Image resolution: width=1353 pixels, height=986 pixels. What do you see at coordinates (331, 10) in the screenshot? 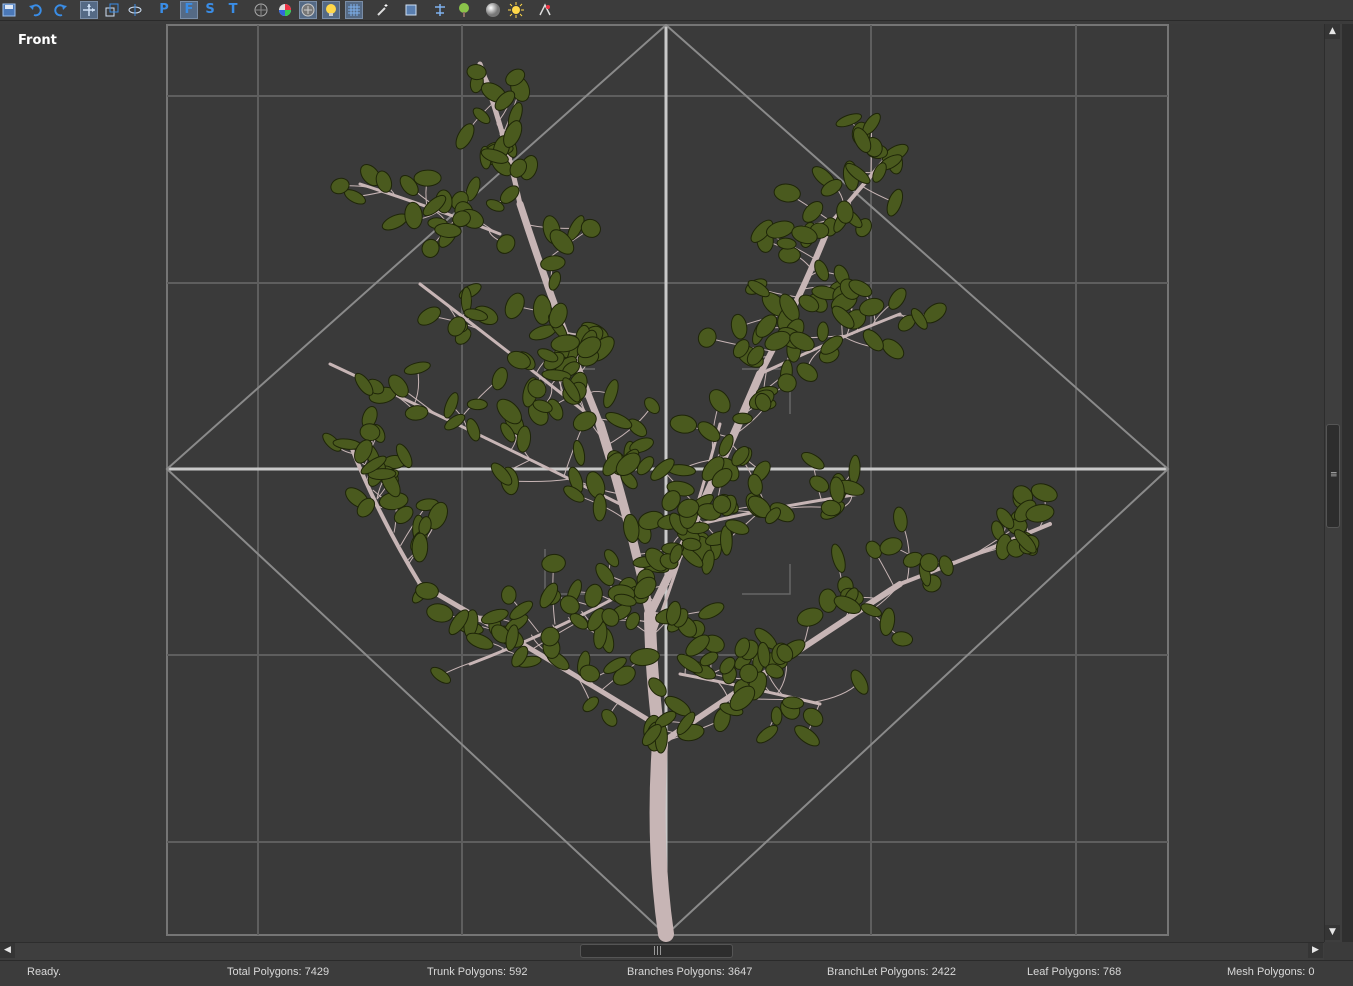
I see `light-bulb-icon` at bounding box center [331, 10].